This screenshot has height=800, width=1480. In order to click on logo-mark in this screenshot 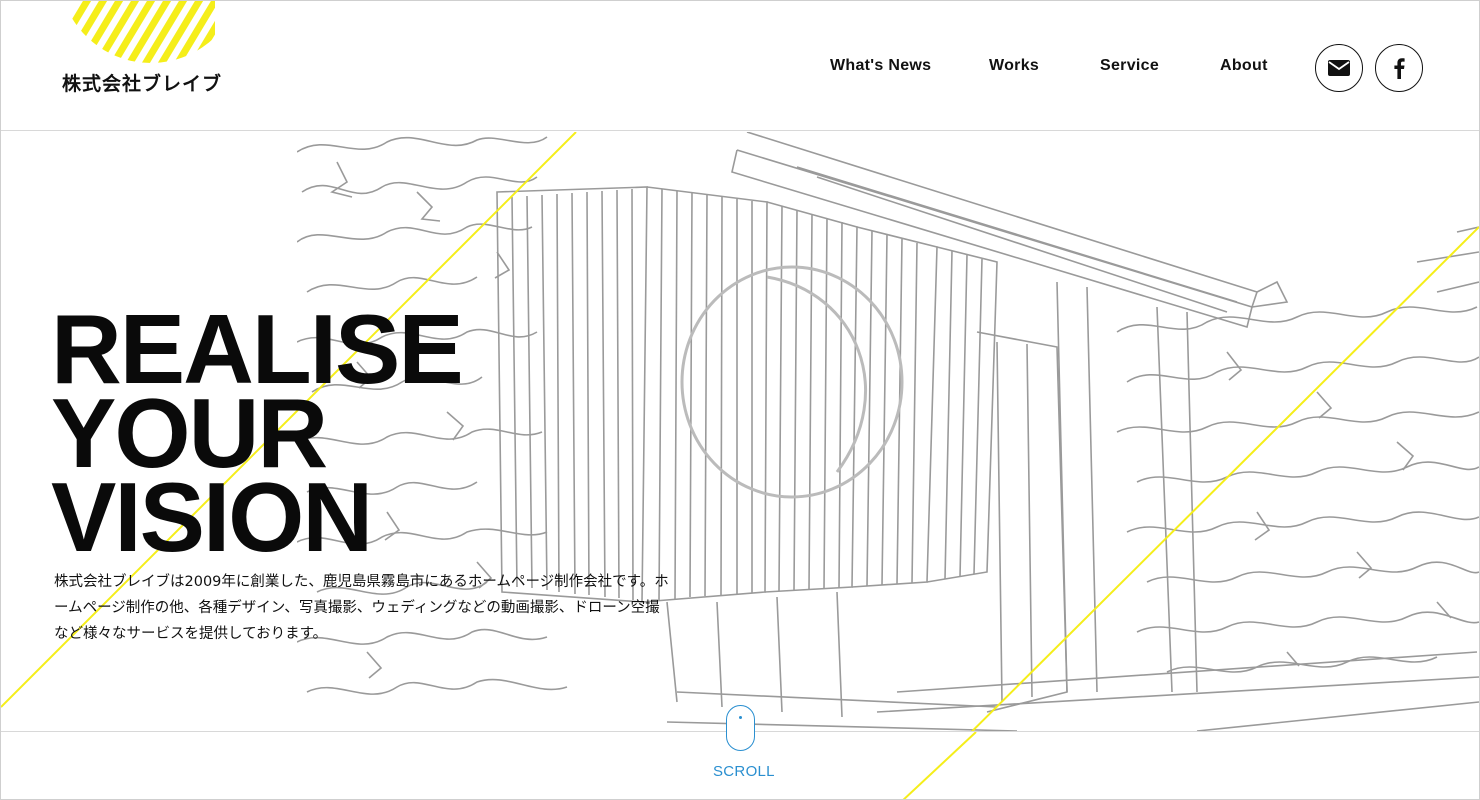, I will do `click(137, 32)`.